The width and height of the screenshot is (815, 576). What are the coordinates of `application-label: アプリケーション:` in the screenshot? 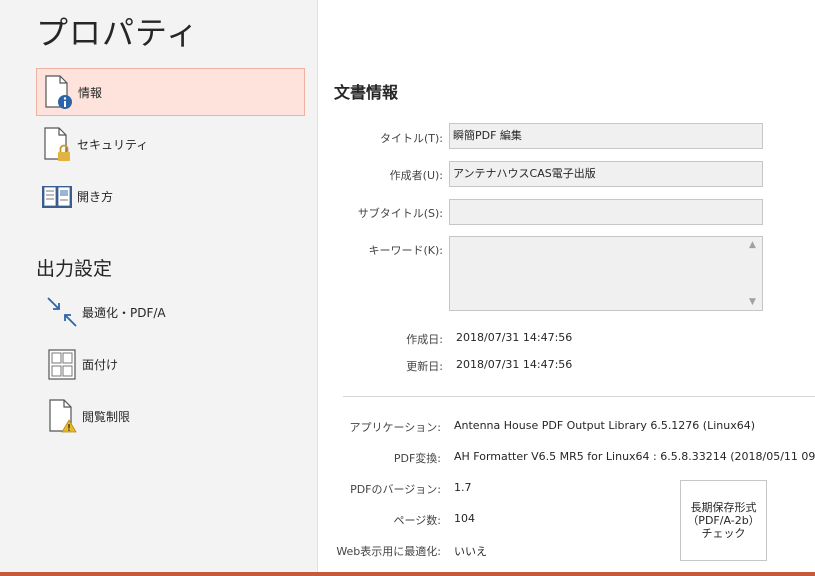 It's located at (395, 427).